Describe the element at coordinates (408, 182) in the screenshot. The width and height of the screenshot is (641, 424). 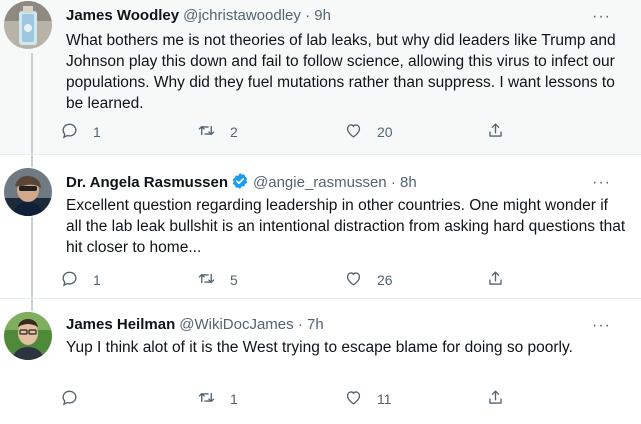
I see `timestamp: 8h` at that location.